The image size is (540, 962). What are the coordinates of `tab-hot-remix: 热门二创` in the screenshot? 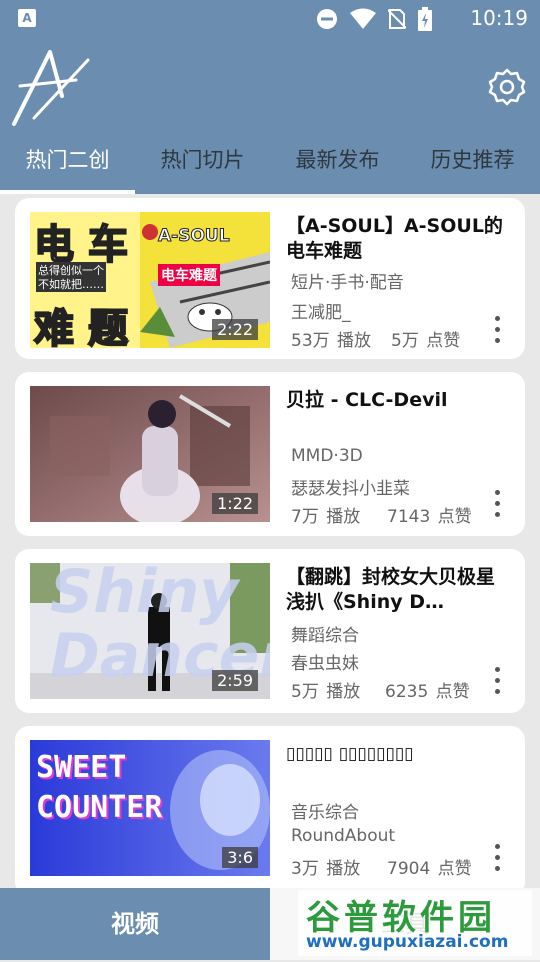 It's located at (67, 165).